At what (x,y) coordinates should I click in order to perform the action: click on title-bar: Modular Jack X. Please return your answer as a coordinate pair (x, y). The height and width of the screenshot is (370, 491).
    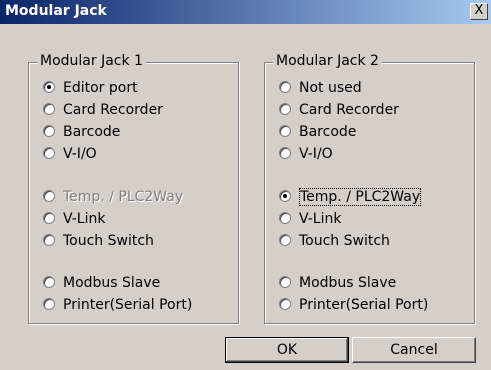
    Looking at the image, I should click on (245, 12).